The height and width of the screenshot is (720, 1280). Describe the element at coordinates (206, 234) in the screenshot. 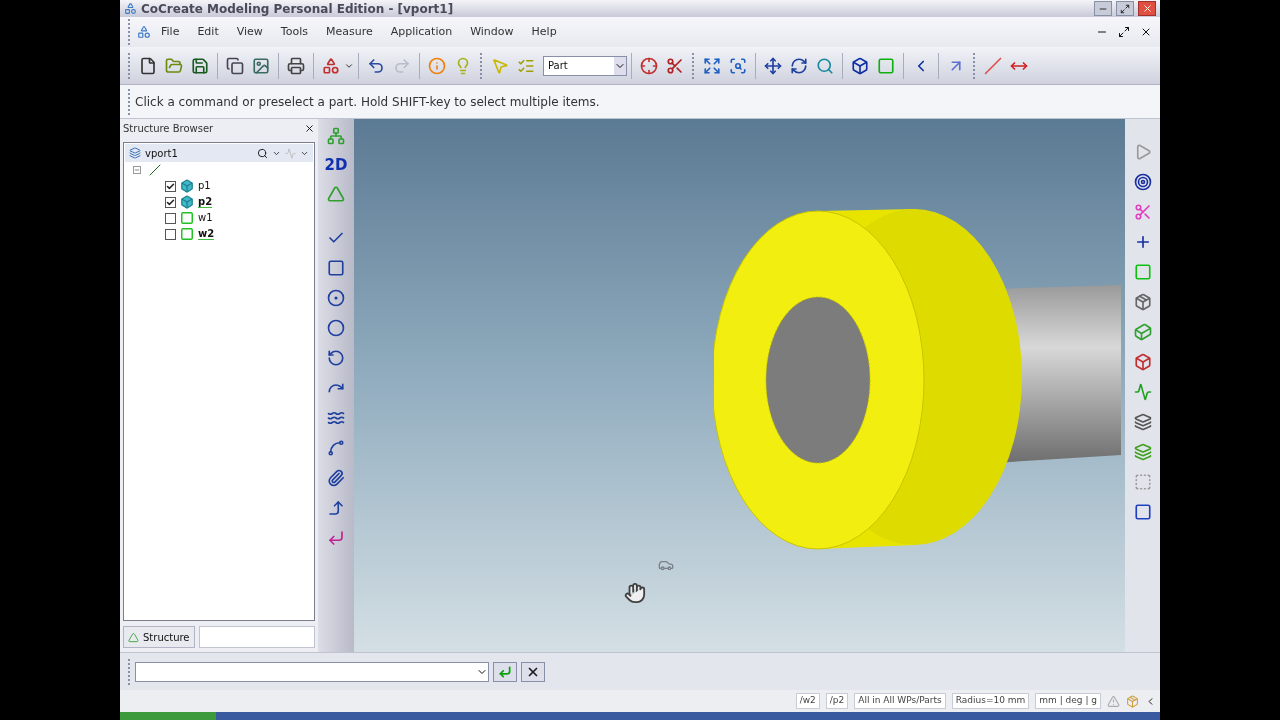

I see `tree-item: w2` at that location.